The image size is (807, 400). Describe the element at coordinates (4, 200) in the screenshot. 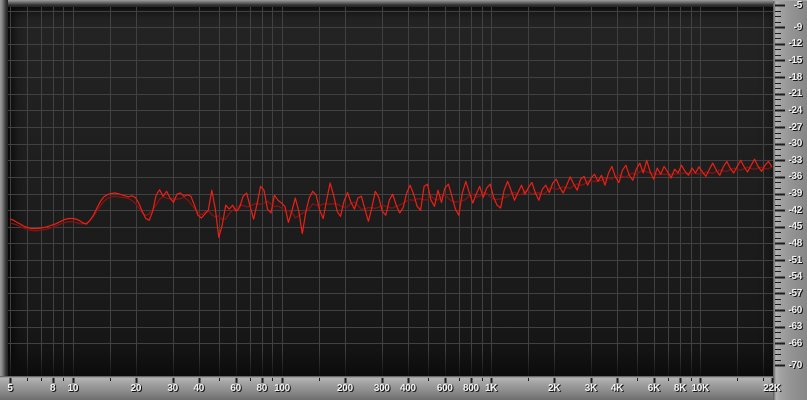

I see `frame-bevel-left` at that location.